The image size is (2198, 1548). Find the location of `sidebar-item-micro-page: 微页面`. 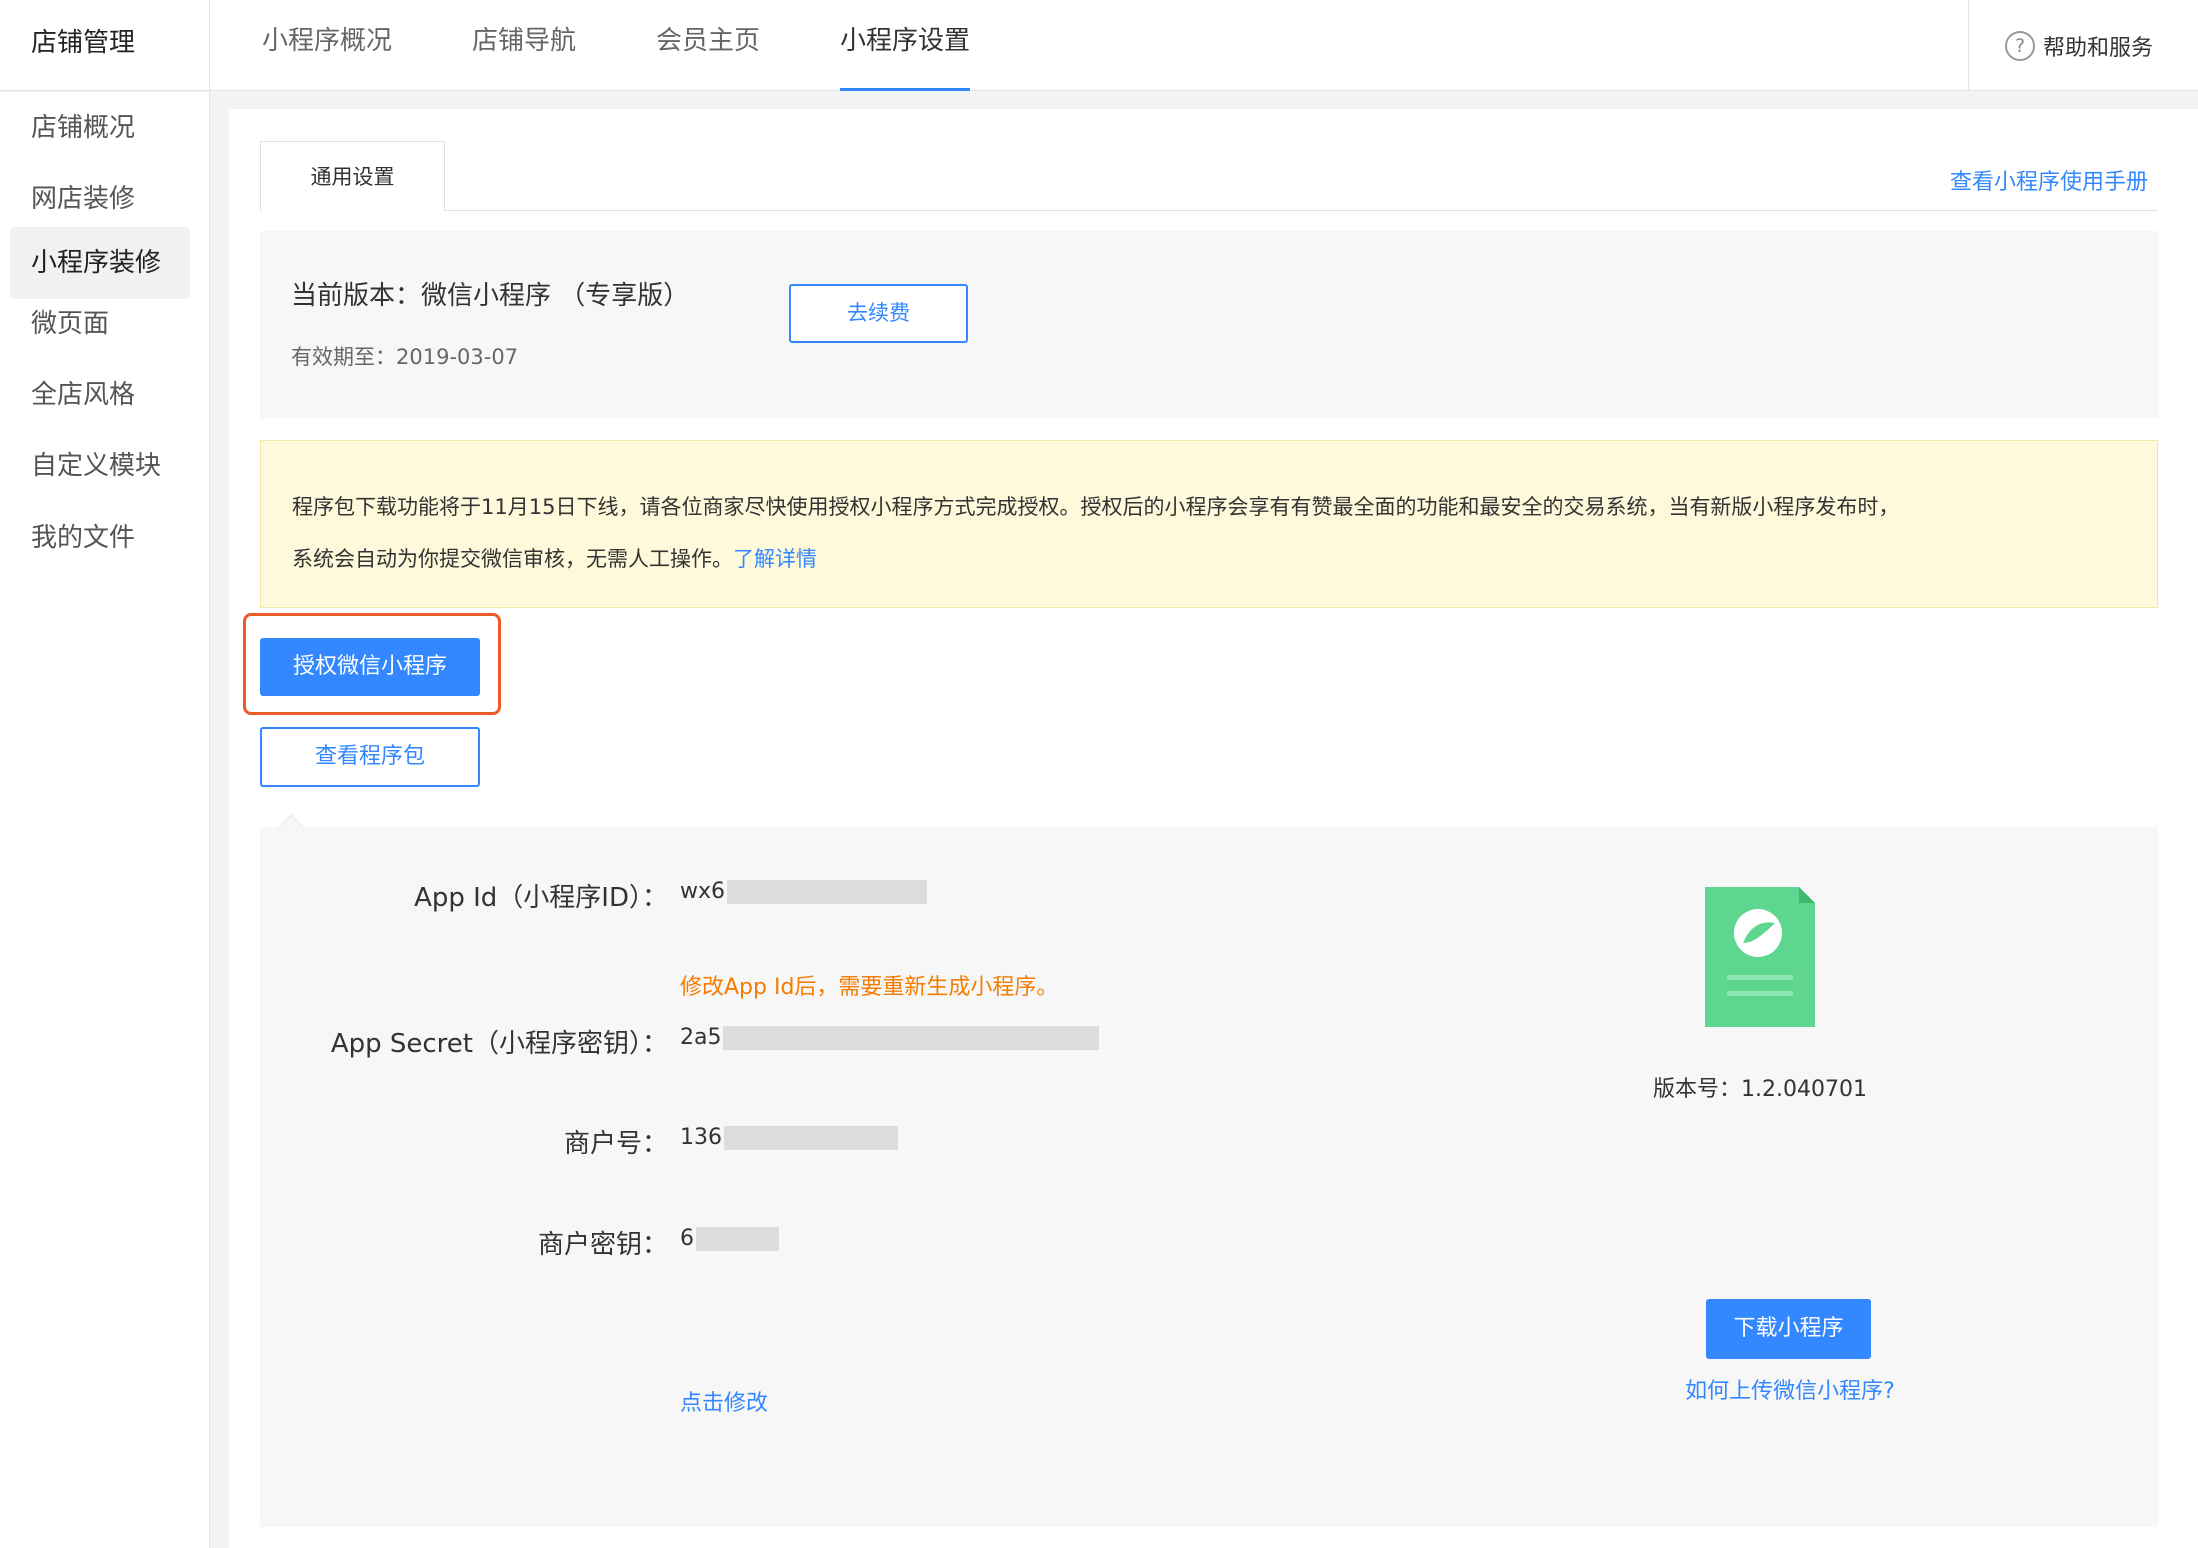

sidebar-item-micro-page: 微页面 is located at coordinates (100, 324).